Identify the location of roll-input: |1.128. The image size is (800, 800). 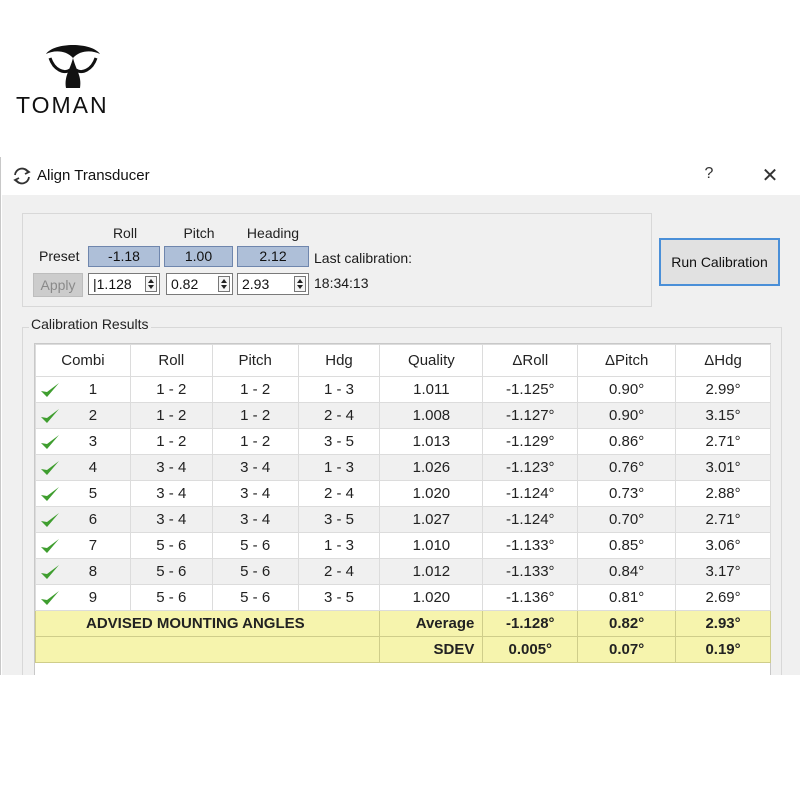
(124, 284).